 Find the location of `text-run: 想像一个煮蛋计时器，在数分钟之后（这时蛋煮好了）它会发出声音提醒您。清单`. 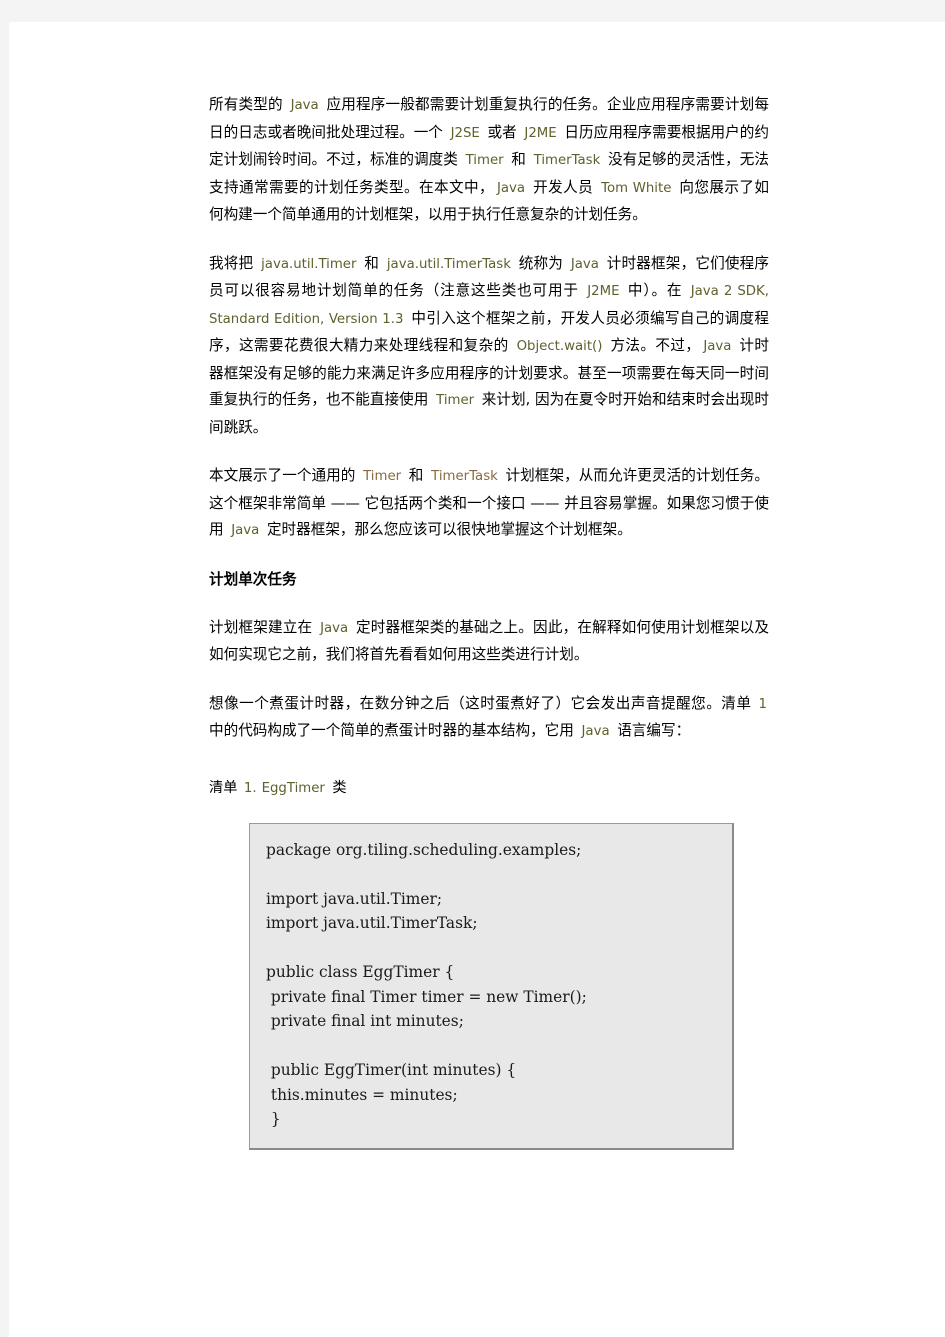

text-run: 想像一个煮蛋计时器，在数分钟之后（这时蛋煮好了）它会发出声音提醒您。清单 is located at coordinates (483, 703).